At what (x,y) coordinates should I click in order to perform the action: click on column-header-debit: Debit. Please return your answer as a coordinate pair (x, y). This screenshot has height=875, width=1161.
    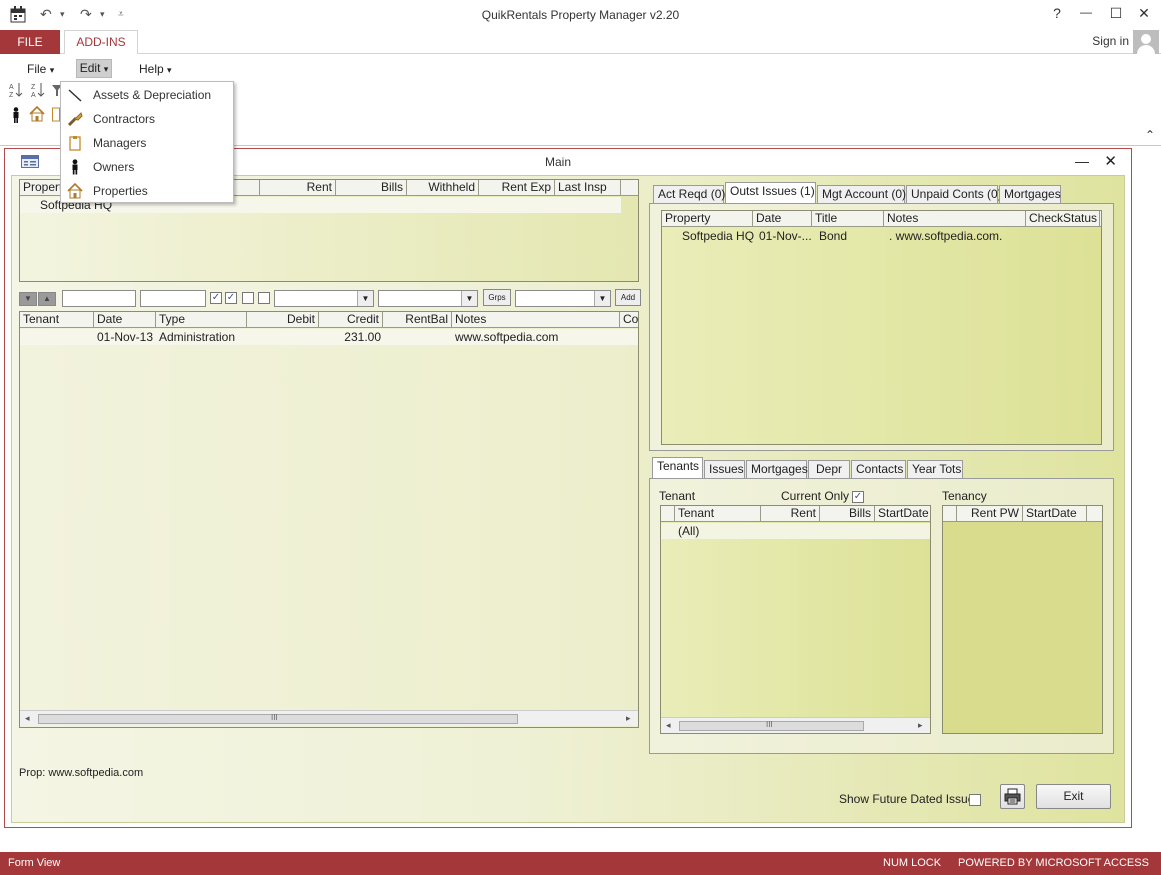
    Looking at the image, I should click on (283, 320).